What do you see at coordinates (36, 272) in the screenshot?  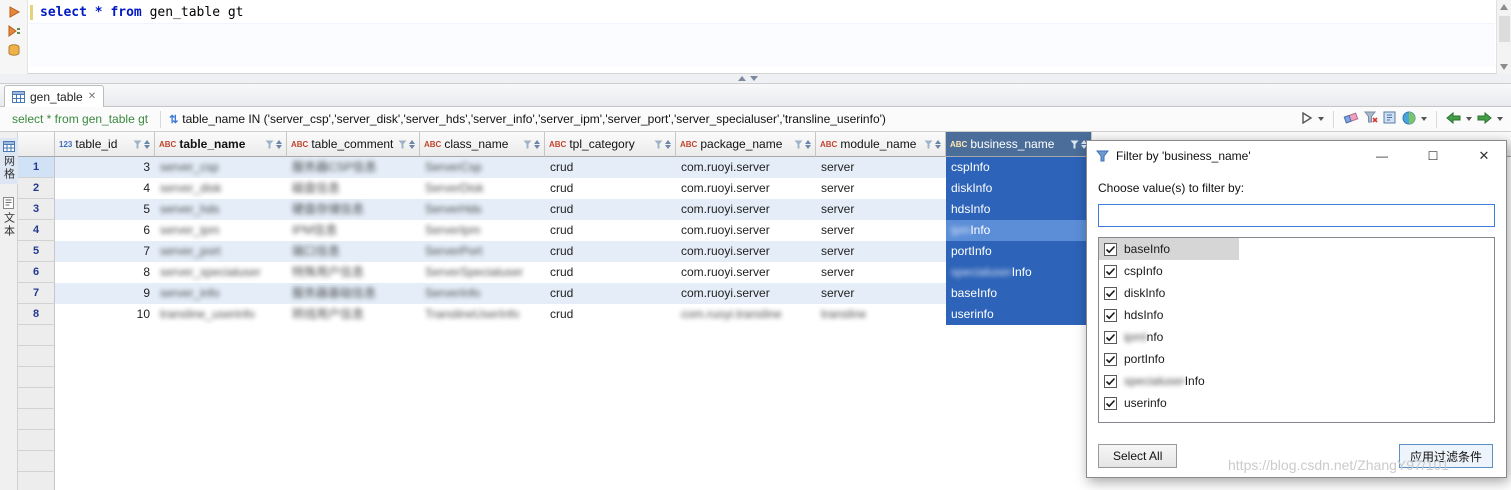 I see `row-number: 6` at bounding box center [36, 272].